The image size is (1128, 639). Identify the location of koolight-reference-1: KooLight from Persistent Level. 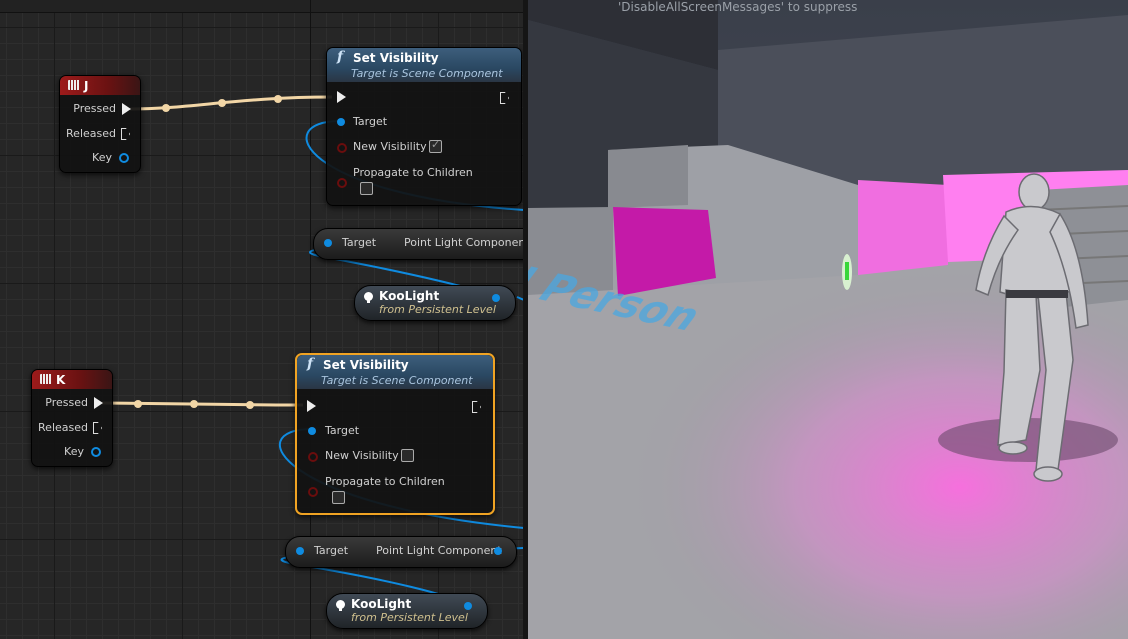
(435, 303).